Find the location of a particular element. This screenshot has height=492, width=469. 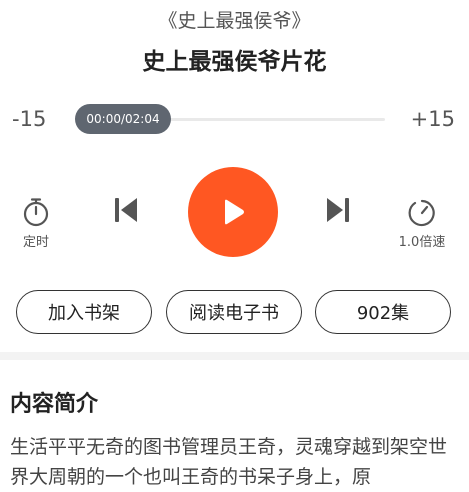

play-button is located at coordinates (233, 212).